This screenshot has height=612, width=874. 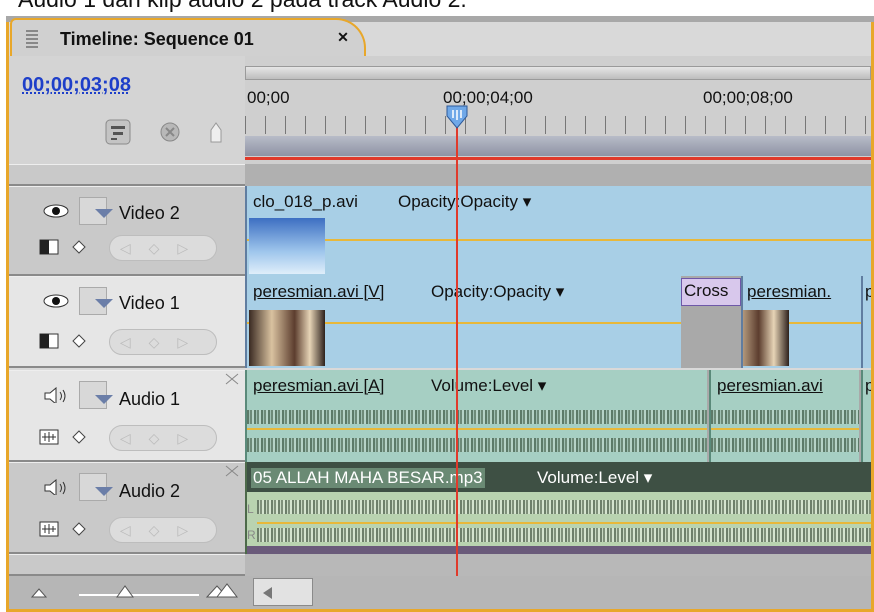 What do you see at coordinates (558, 158) in the screenshot?
I see `render-bar` at bounding box center [558, 158].